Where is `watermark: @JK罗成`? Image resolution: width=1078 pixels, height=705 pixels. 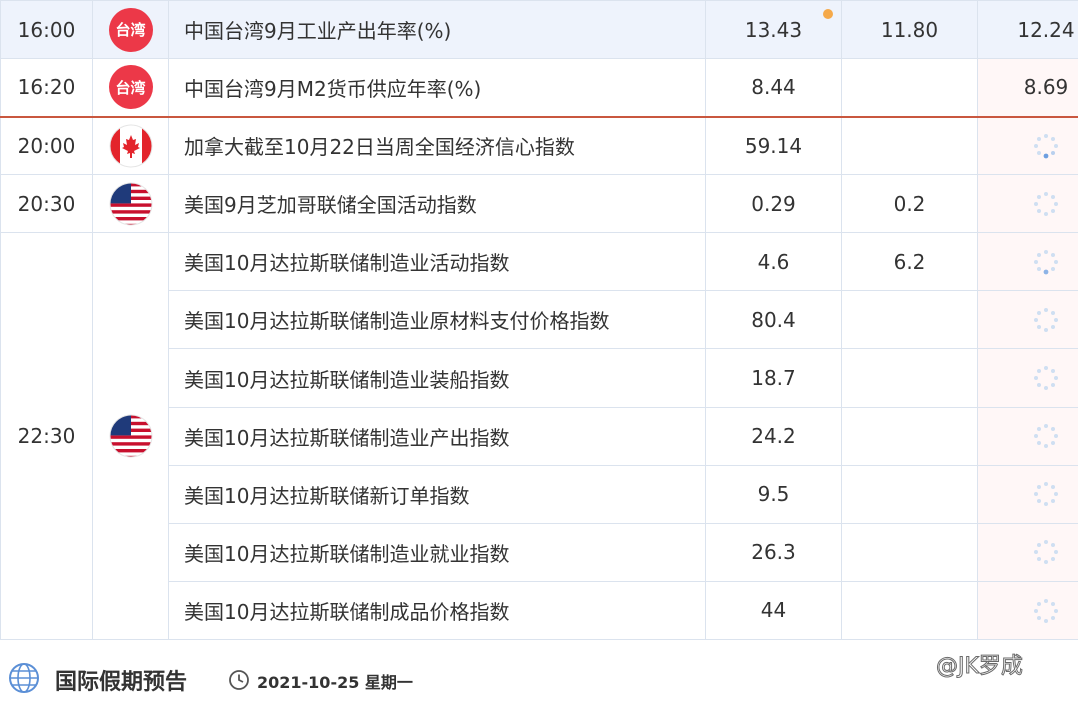
watermark: @JK罗成 is located at coordinates (980, 667).